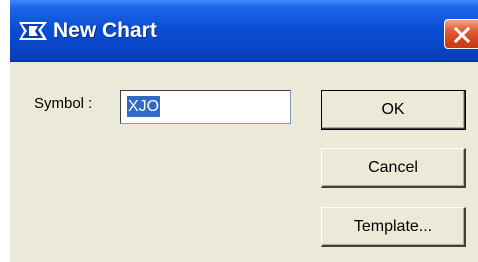  I want to click on ok-button: OK, so click(393, 110).